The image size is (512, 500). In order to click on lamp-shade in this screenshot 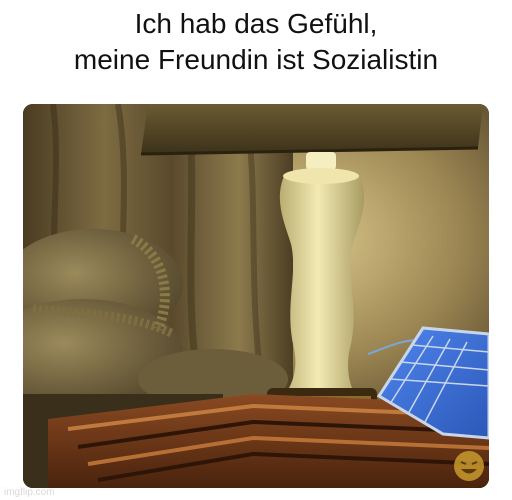, I will do `click(311, 130)`.